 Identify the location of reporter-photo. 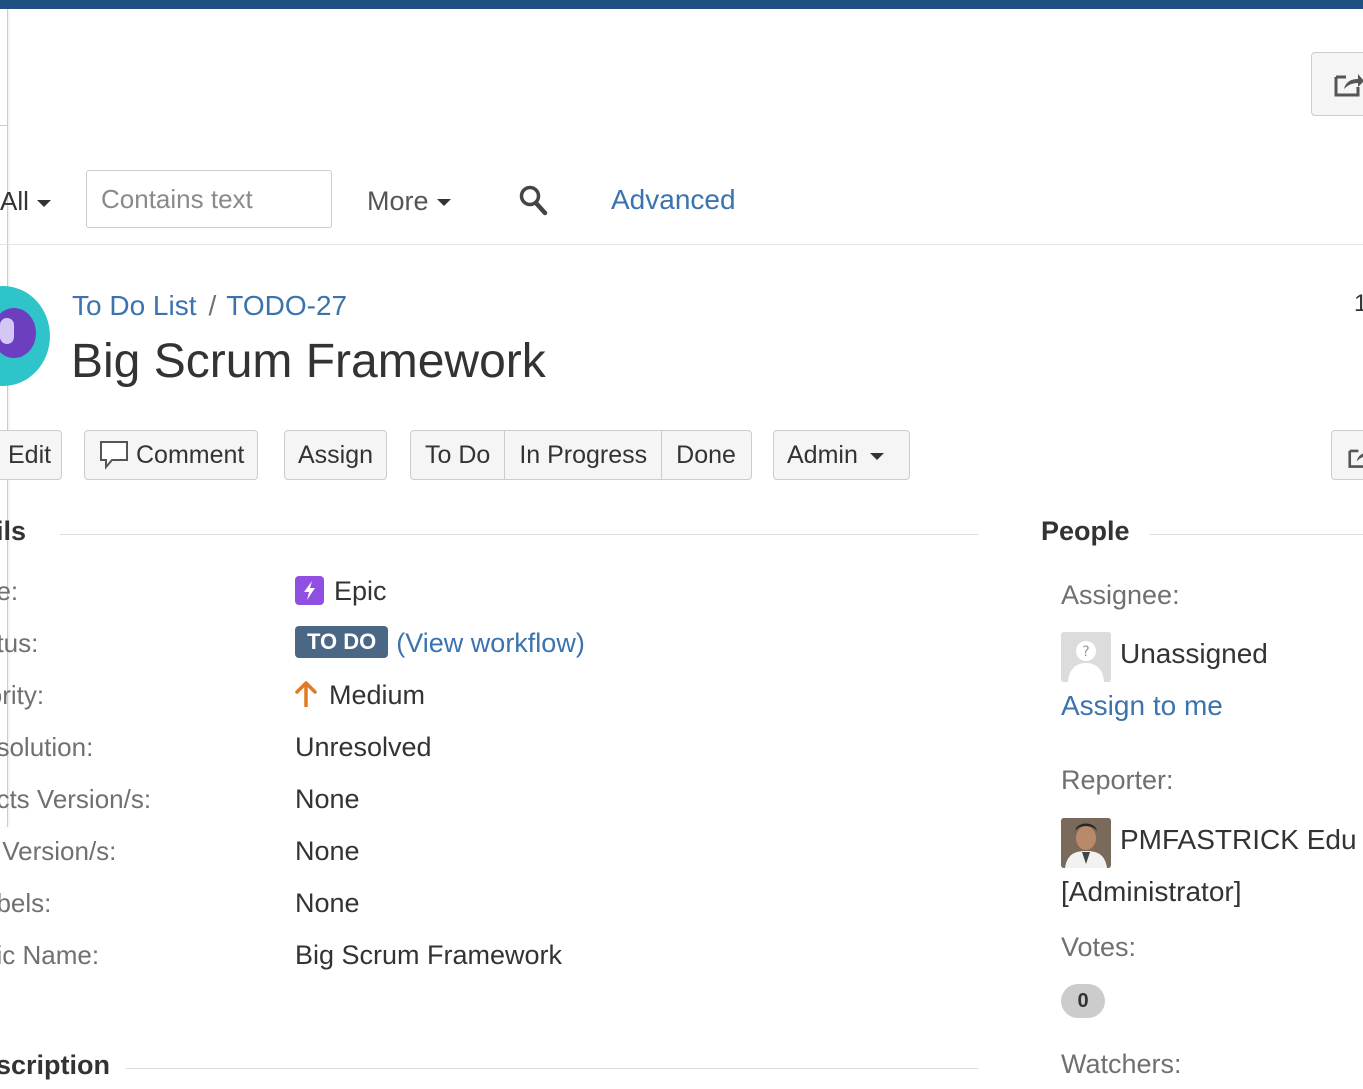
(1086, 843).